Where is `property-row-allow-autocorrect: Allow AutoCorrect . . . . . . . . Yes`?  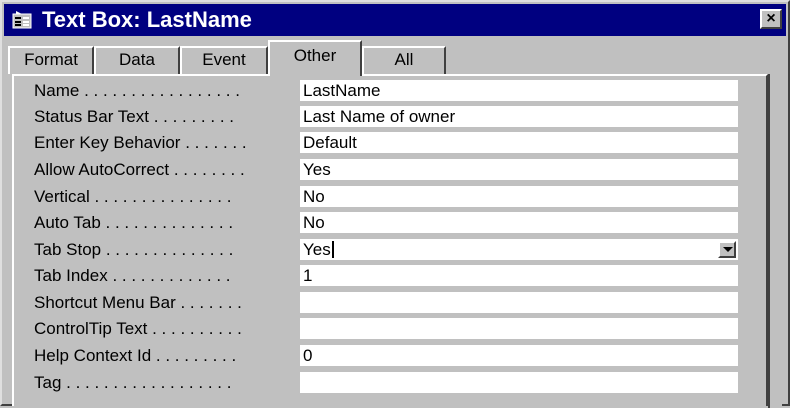
property-row-allow-autocorrect: Allow AutoCorrect . . . . . . . . Yes is located at coordinates (380, 169).